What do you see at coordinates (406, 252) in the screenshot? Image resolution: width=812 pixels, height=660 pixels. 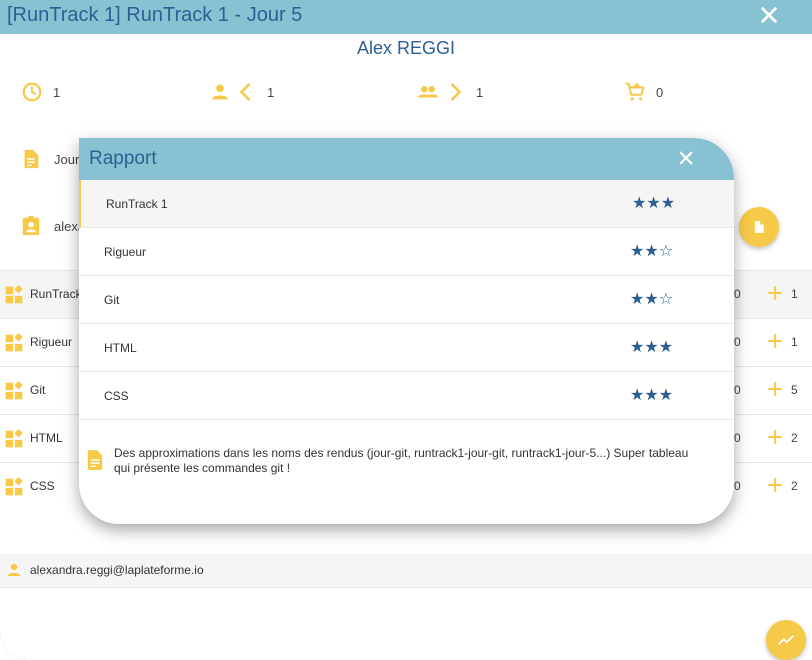 I see `report-row: Rigueur ★★☆` at bounding box center [406, 252].